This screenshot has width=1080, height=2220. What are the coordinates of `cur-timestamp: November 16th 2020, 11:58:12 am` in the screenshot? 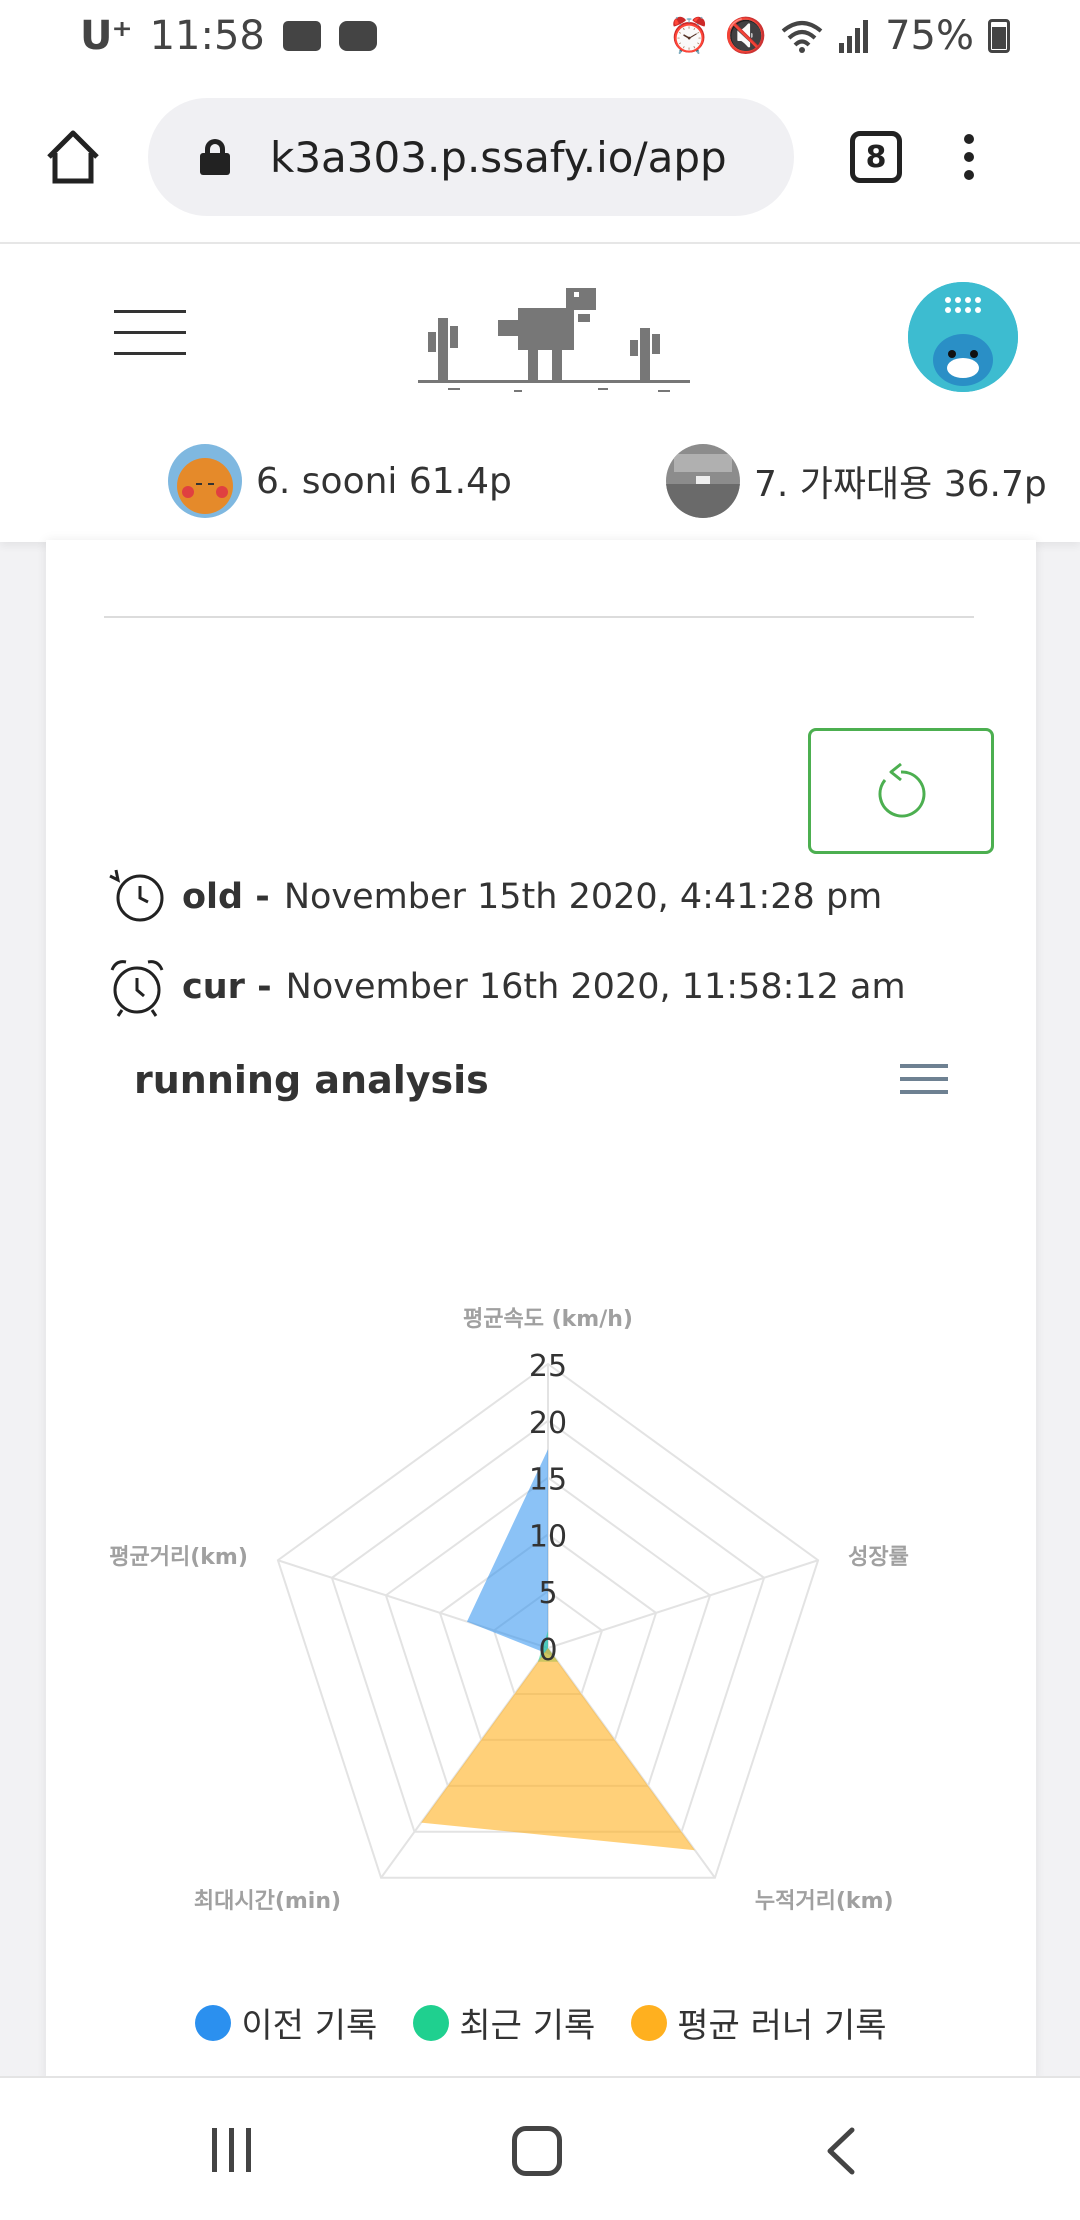 It's located at (595, 987).